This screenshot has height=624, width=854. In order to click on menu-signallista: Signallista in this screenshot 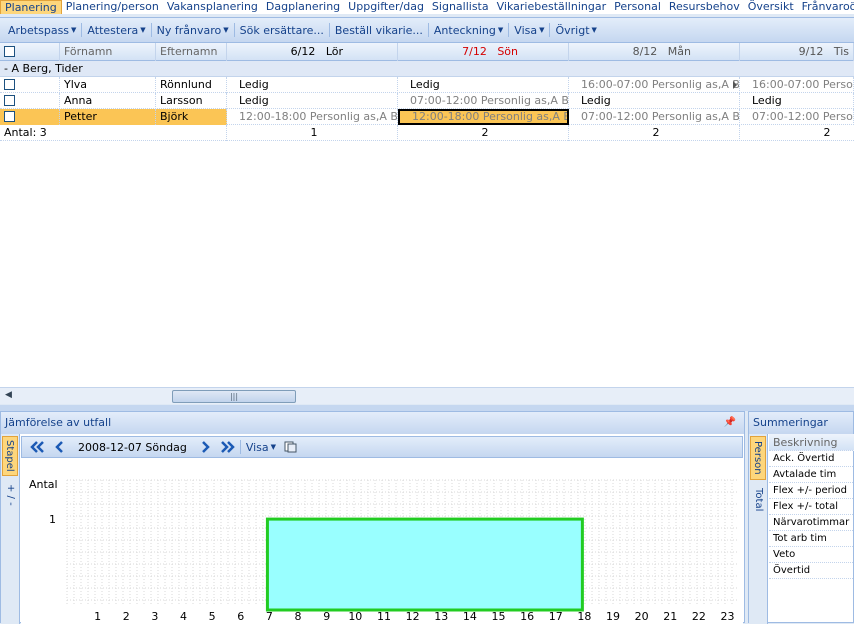, I will do `click(460, 7)`.